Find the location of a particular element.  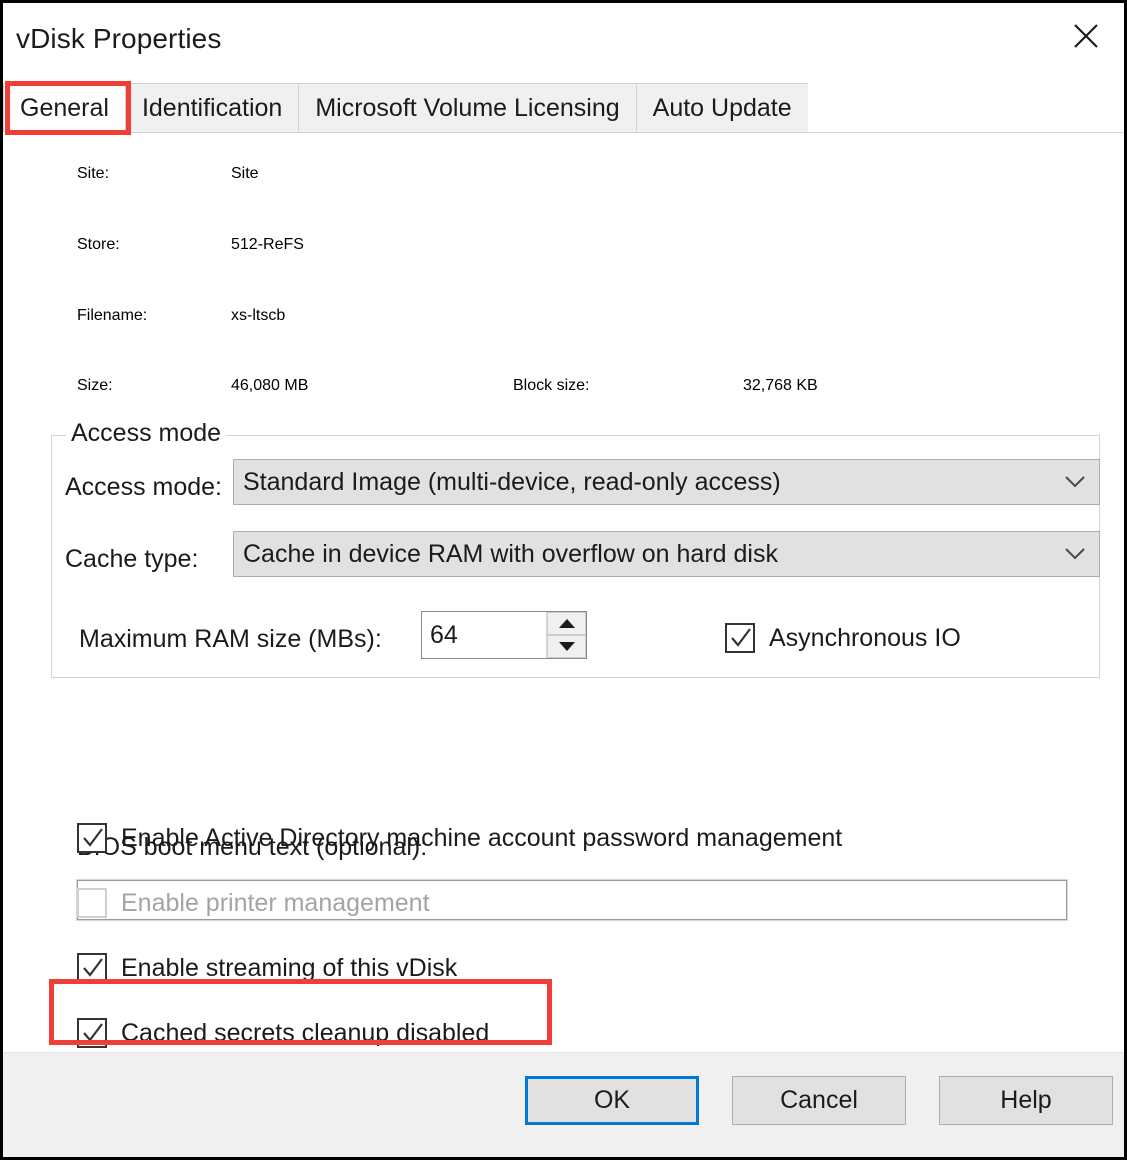

asynchronous-io-label: Asynchronous IO is located at coordinates (865, 637).